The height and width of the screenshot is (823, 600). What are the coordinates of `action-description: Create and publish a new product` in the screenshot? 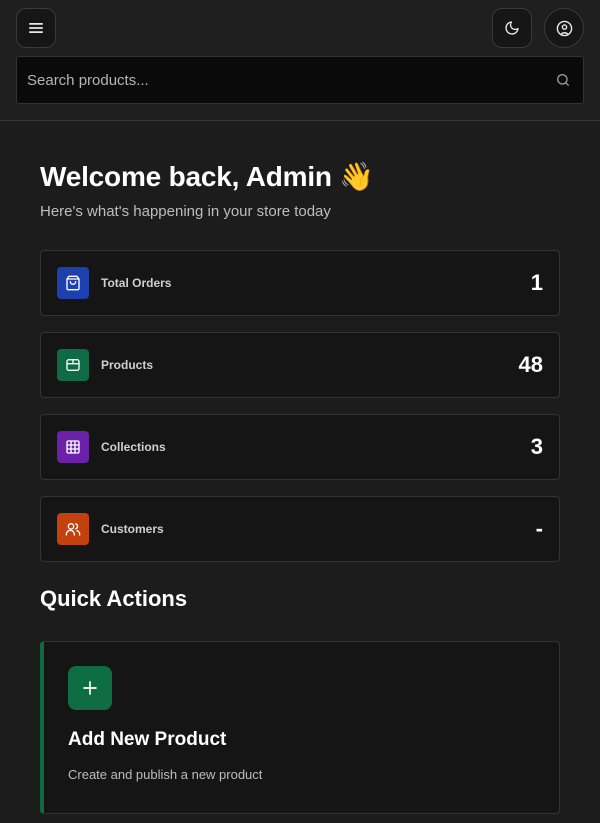 It's located at (165, 774).